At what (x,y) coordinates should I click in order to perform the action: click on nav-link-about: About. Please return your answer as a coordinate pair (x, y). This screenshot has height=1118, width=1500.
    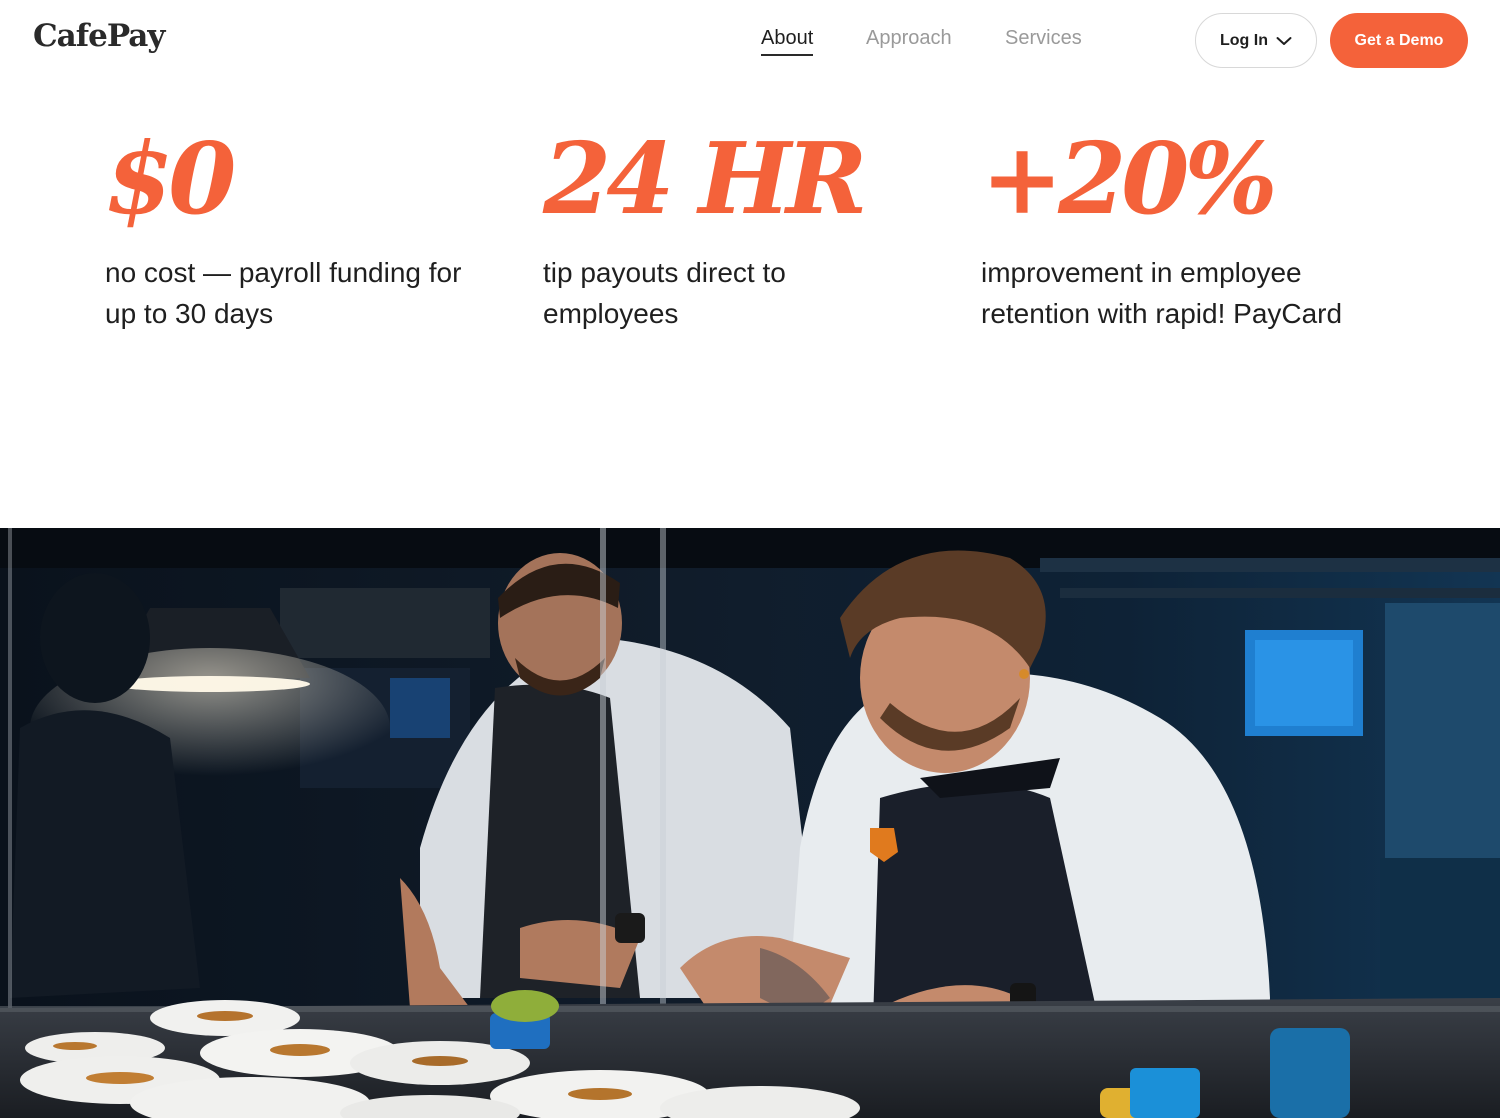
    Looking at the image, I should click on (787, 41).